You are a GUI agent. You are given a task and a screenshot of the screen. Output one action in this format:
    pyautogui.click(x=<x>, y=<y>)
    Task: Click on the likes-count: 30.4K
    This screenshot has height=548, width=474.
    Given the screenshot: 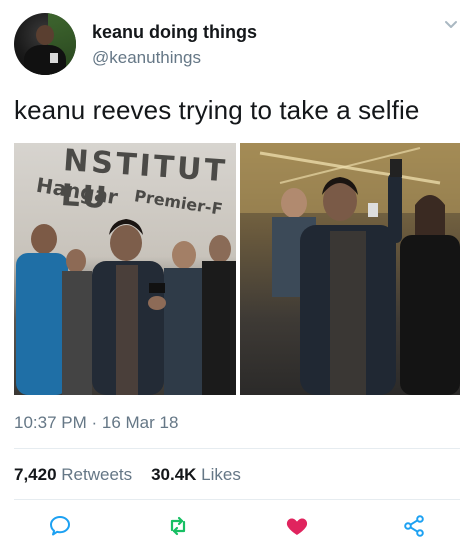 What is the action you would take?
    pyautogui.click(x=174, y=474)
    